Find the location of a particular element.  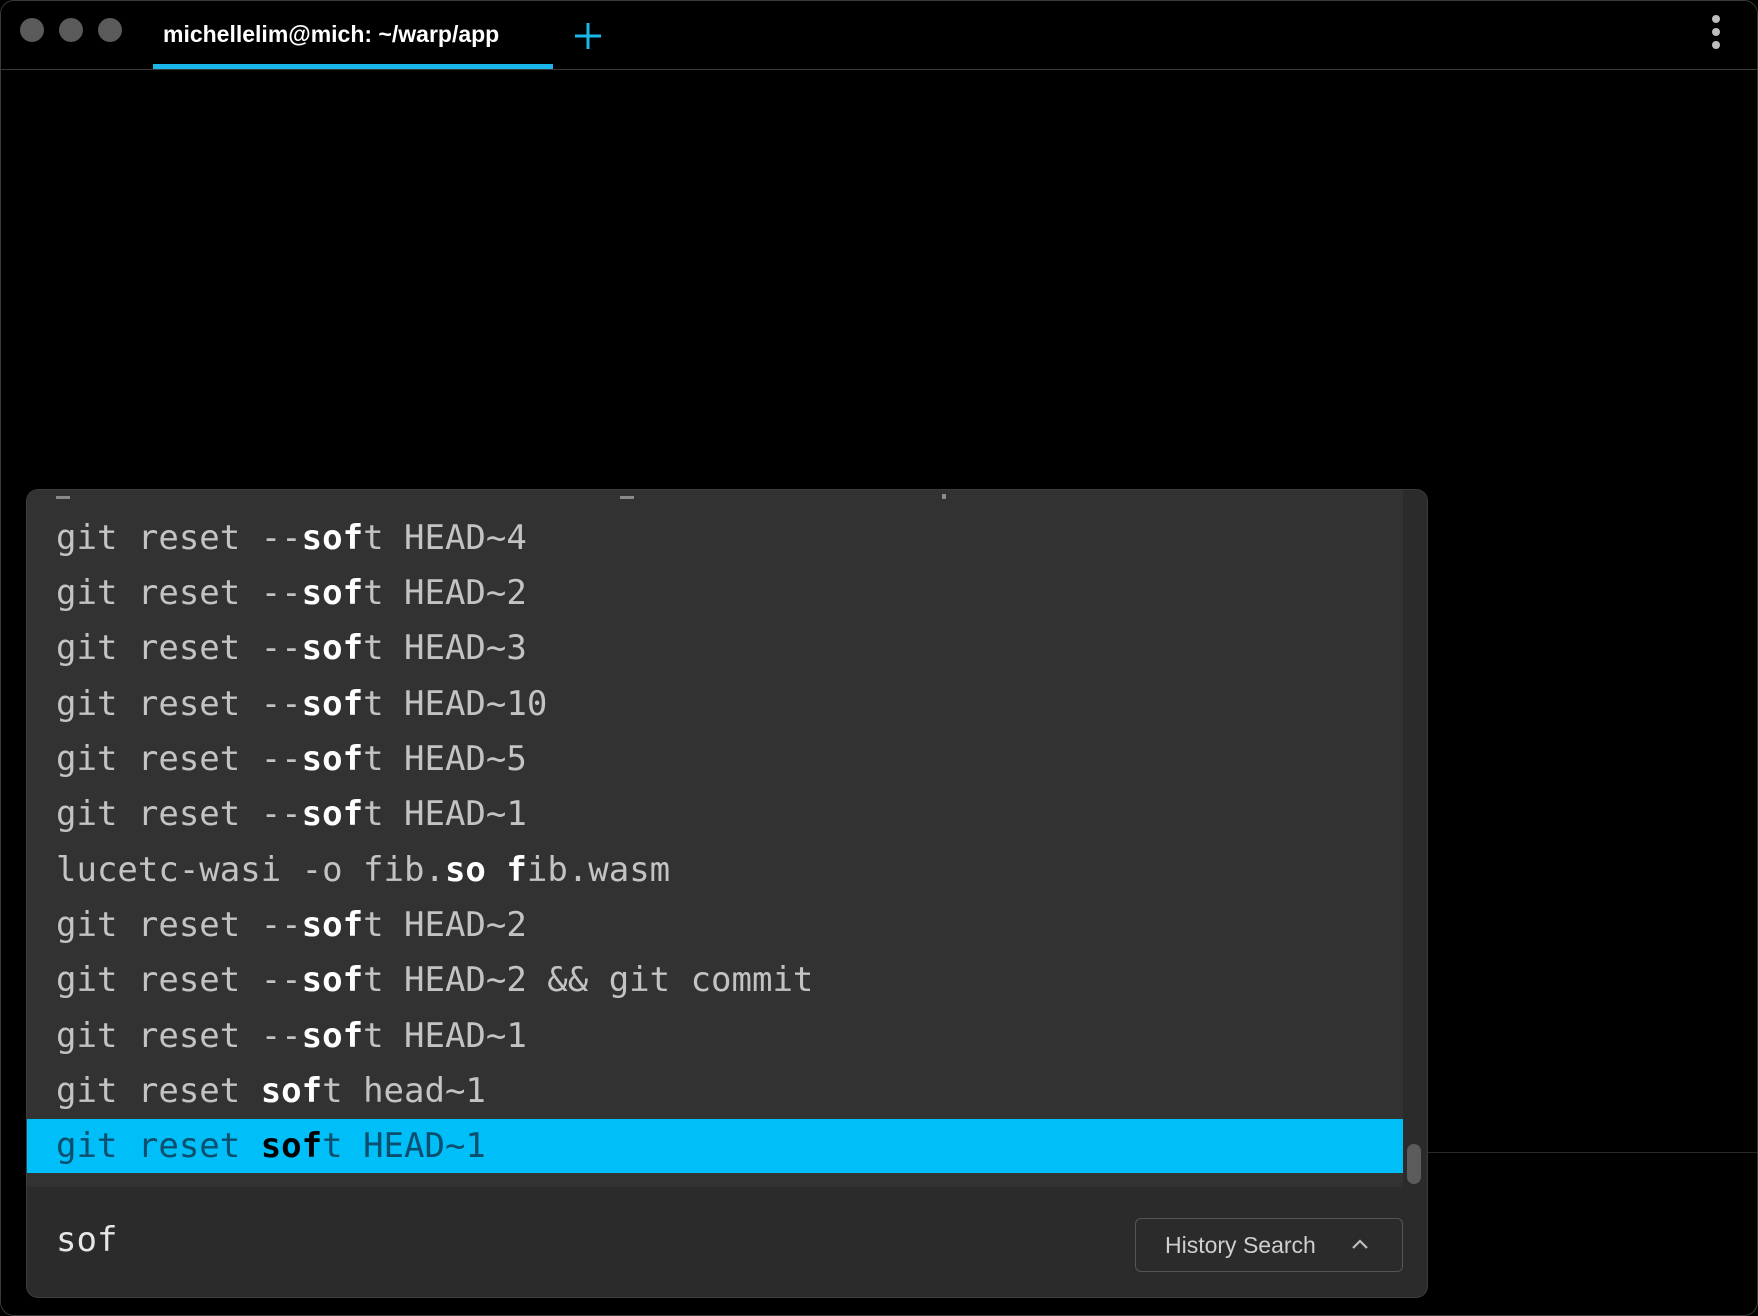

history-command: git reset --soft HEAD~4 is located at coordinates (291, 538).